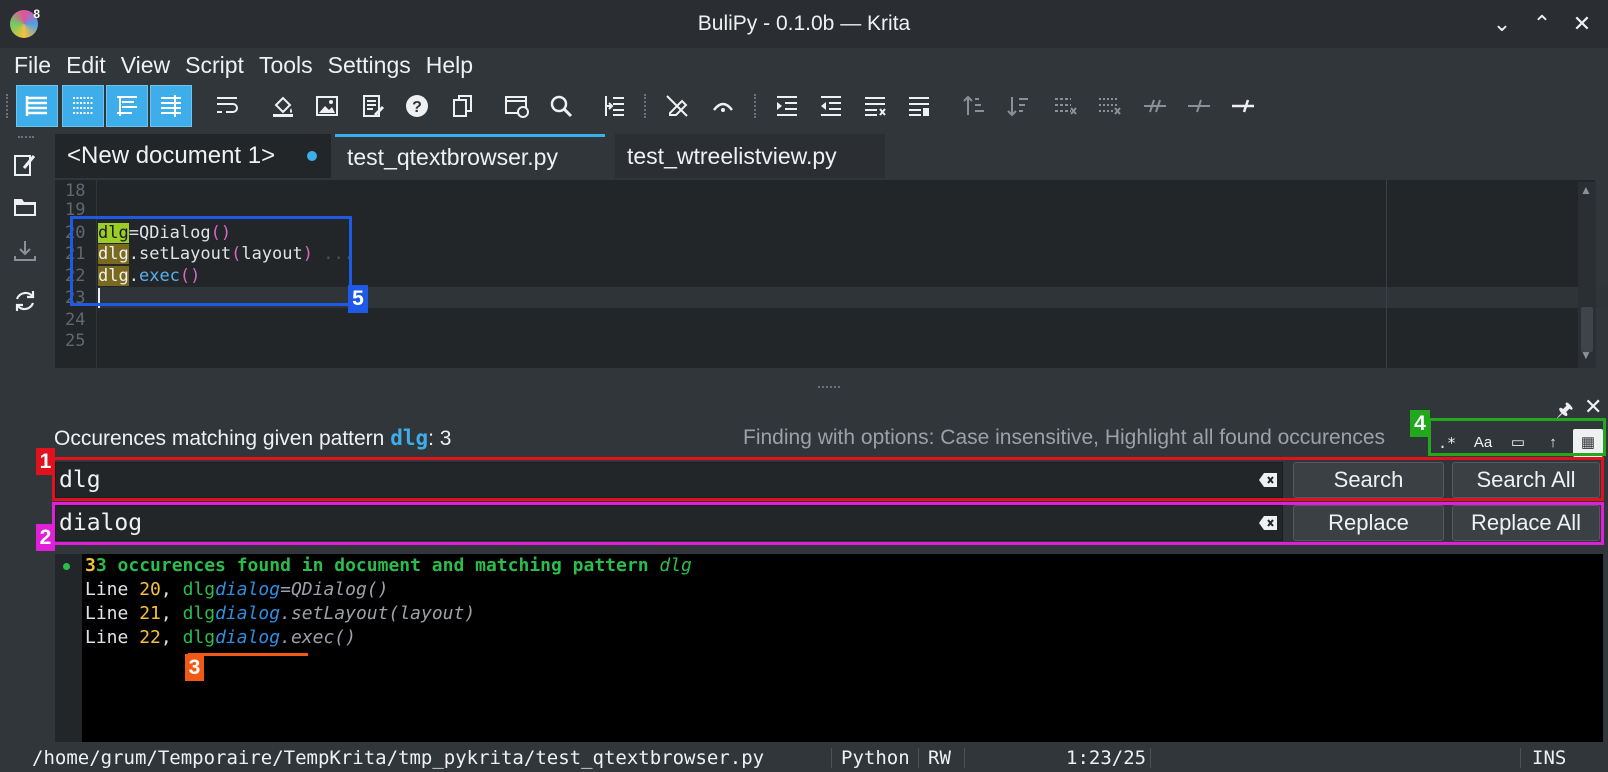  Describe the element at coordinates (369, 65) in the screenshot. I see `menu-settings: Settings` at that location.